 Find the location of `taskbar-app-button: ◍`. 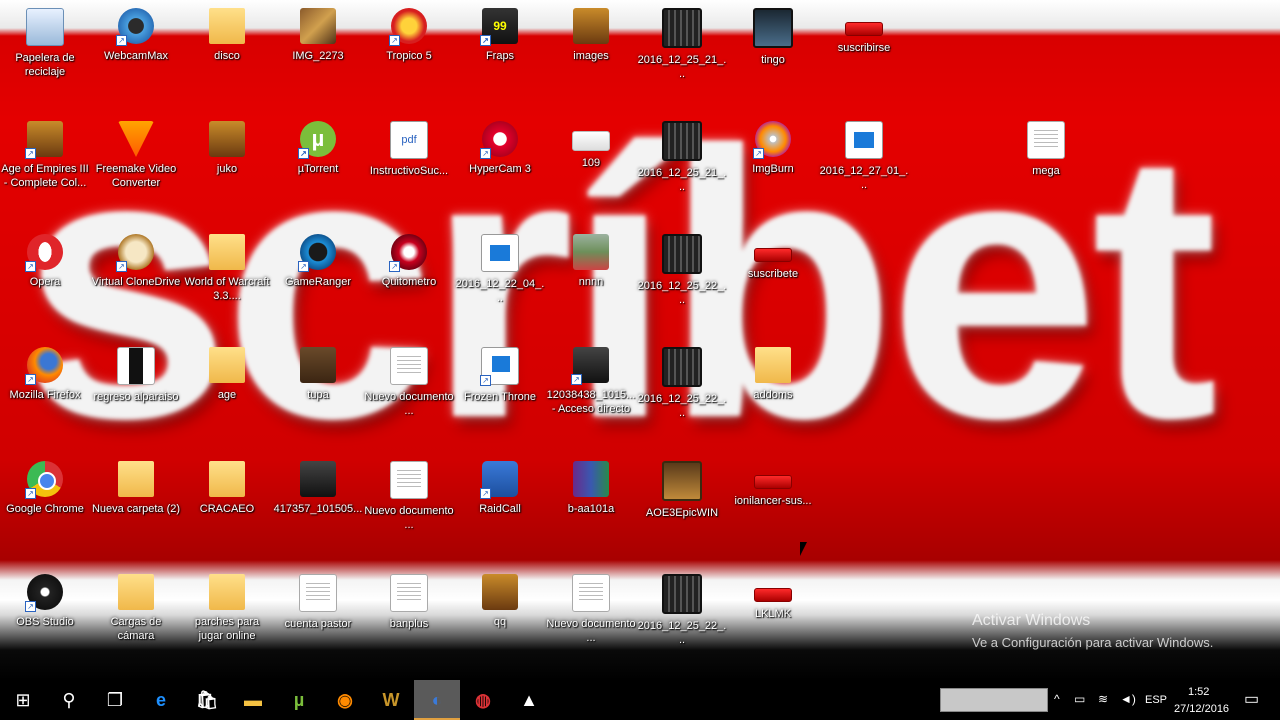

taskbar-app-button: ◍ is located at coordinates (483, 700).